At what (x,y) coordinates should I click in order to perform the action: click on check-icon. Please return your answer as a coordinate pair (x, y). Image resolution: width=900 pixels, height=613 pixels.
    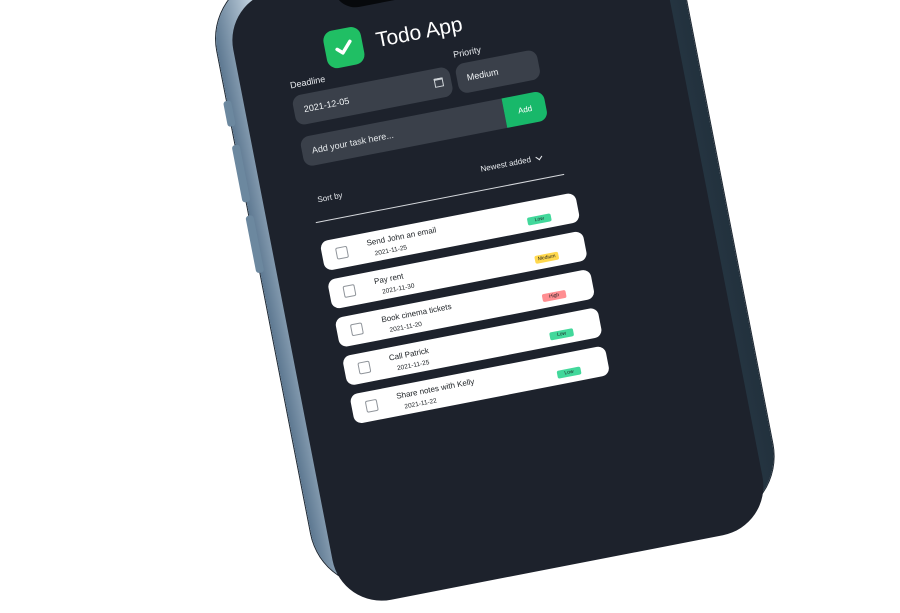
    Looking at the image, I should click on (344, 47).